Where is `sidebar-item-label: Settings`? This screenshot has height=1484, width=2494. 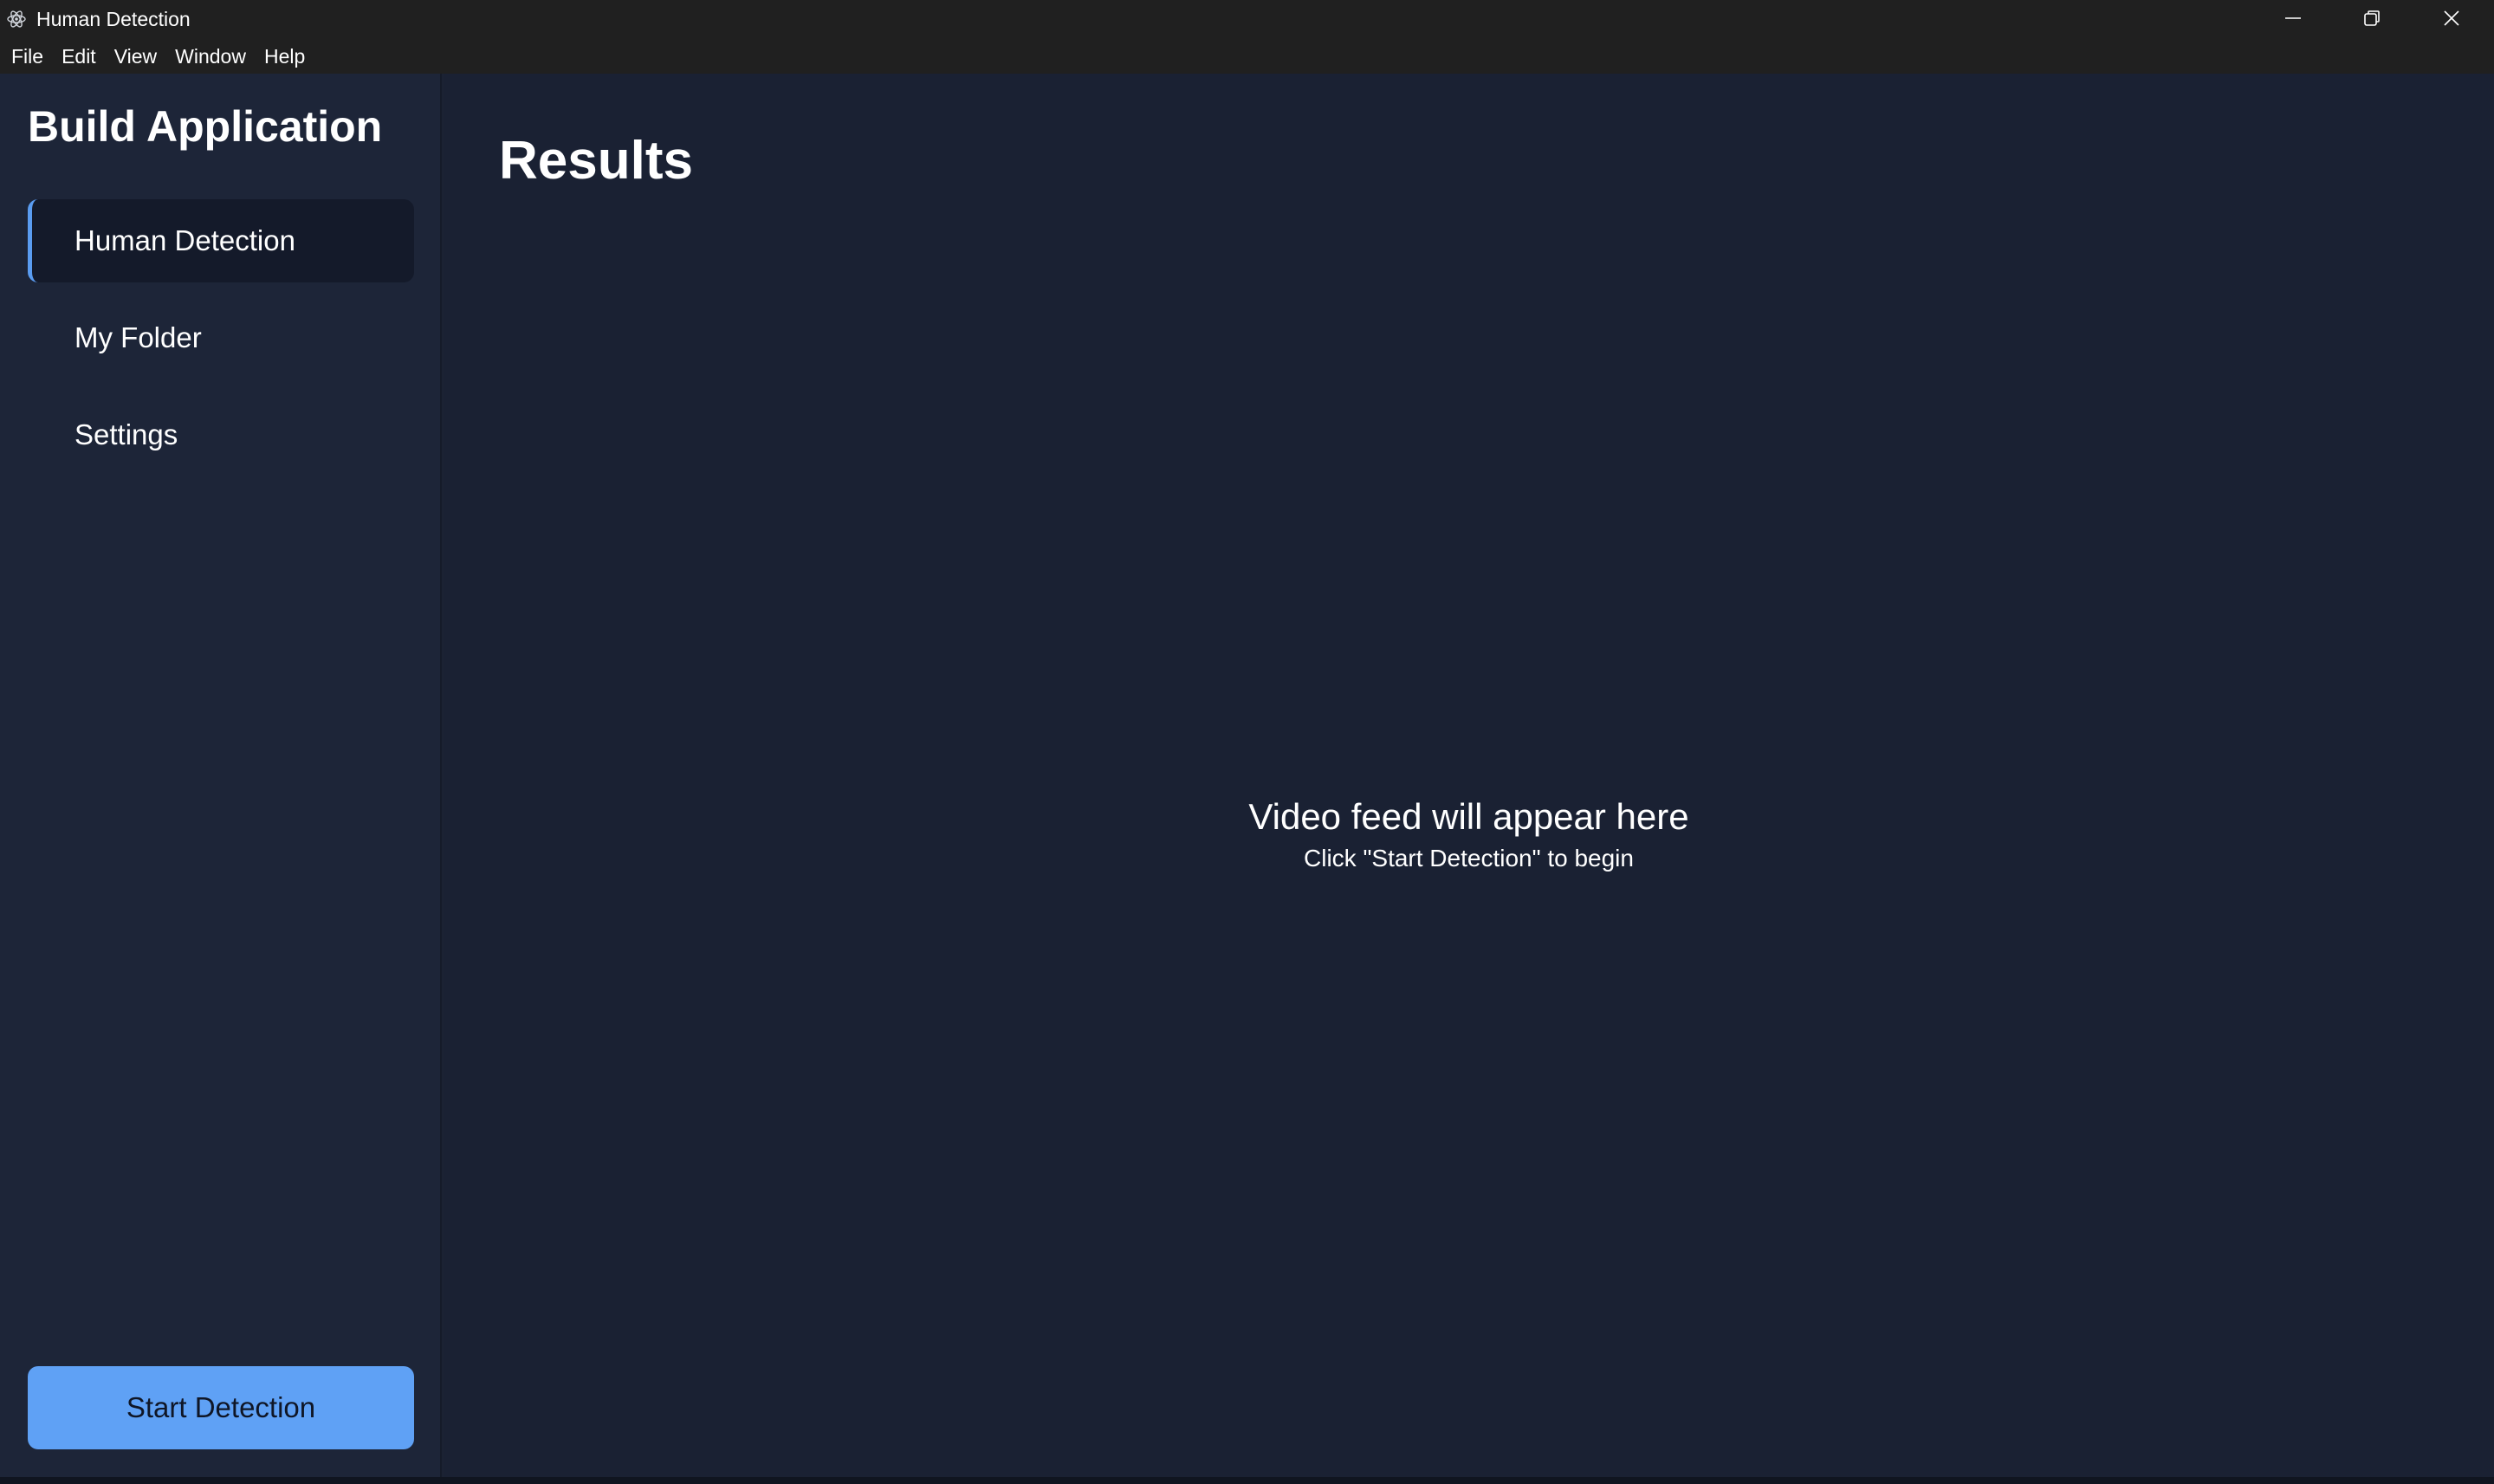 sidebar-item-label: Settings is located at coordinates (126, 434).